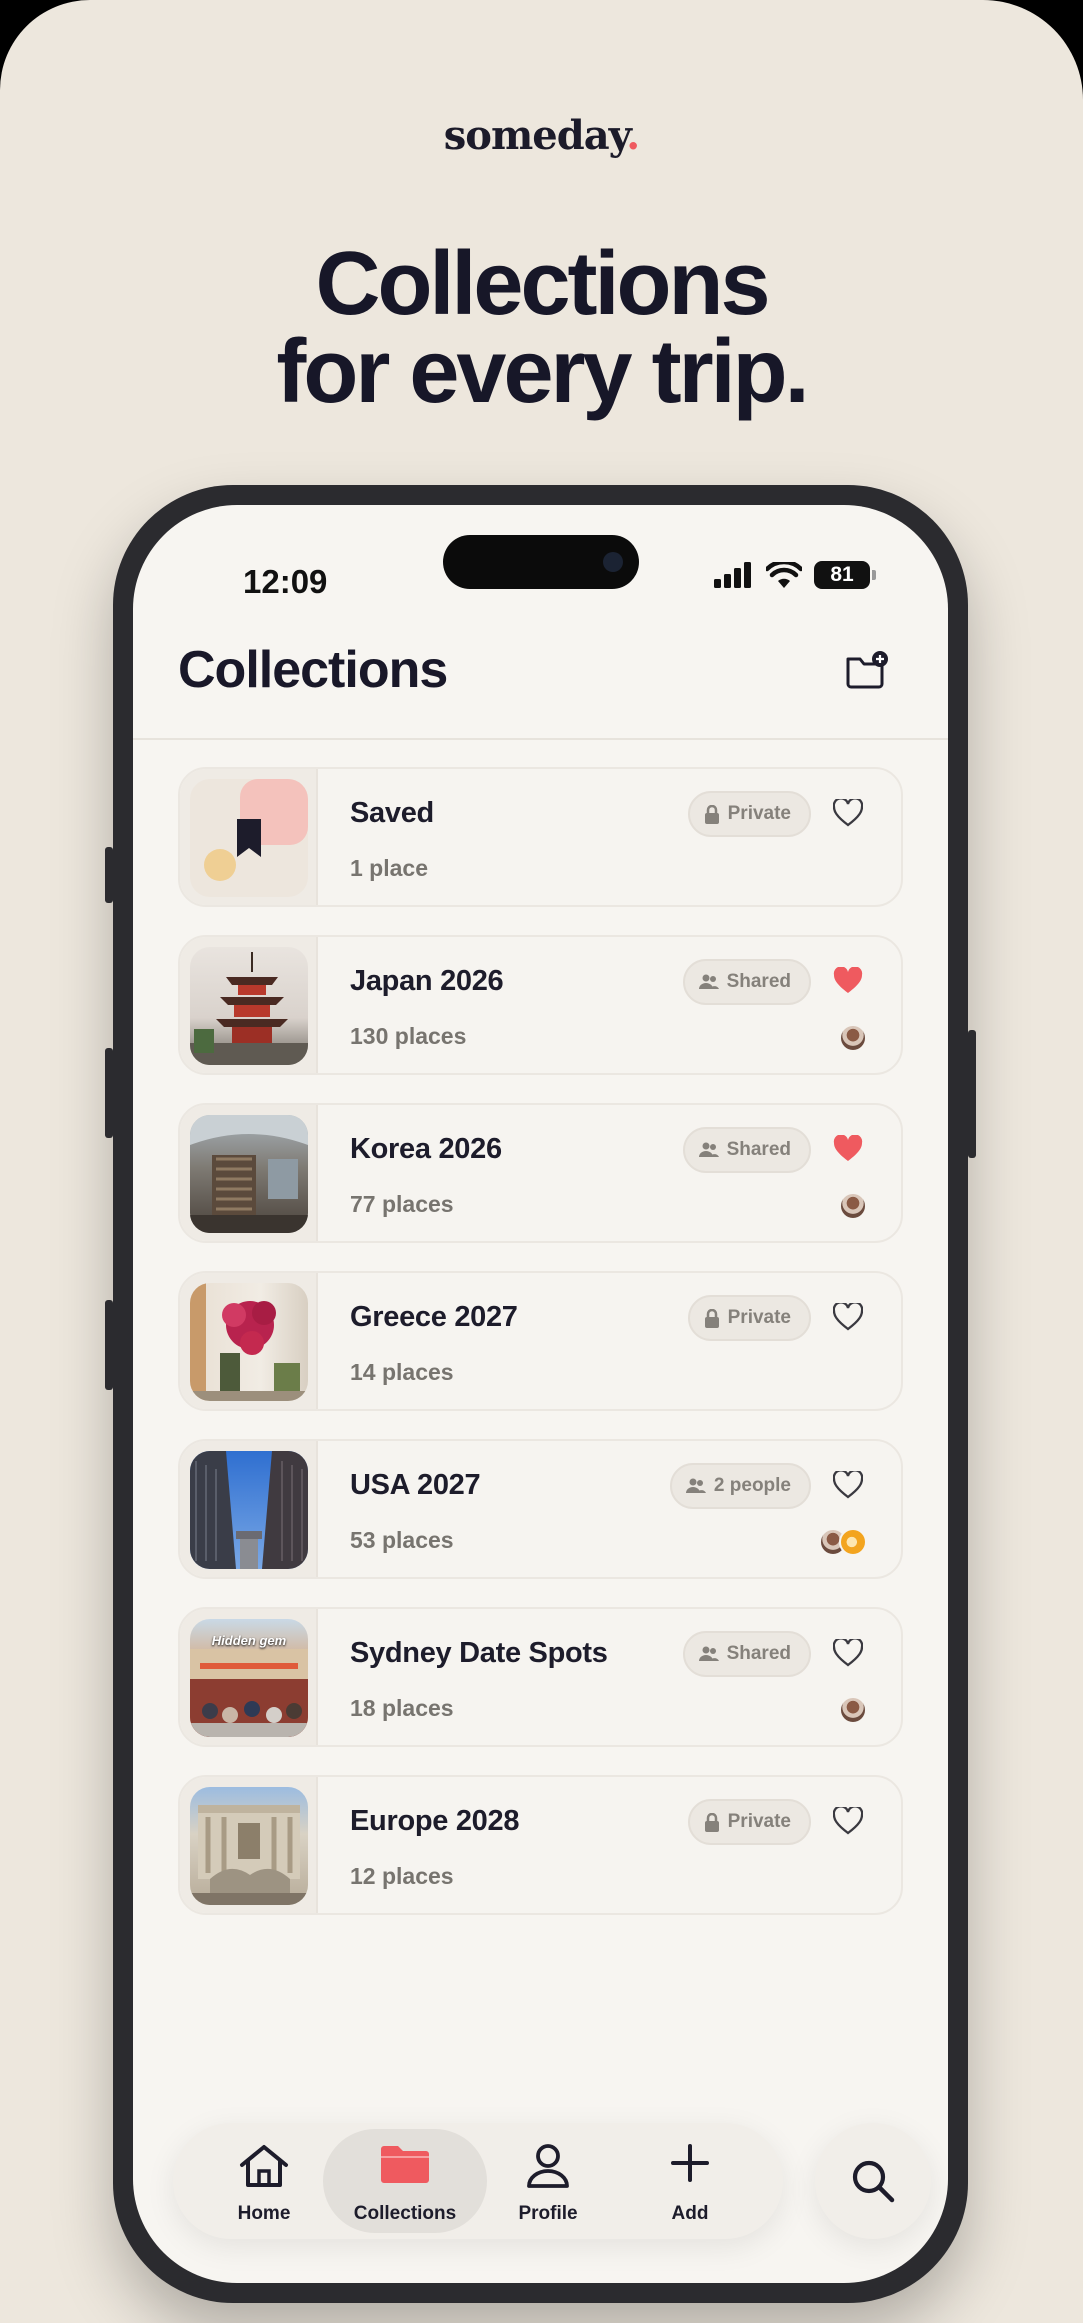  What do you see at coordinates (613, 562) in the screenshot?
I see `camera-icon` at bounding box center [613, 562].